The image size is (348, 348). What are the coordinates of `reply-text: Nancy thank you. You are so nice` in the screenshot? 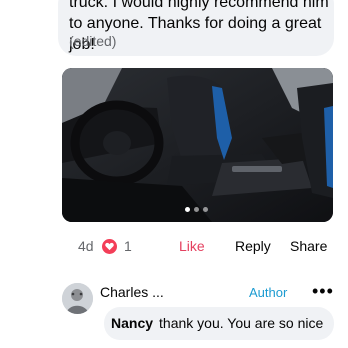 It's located at (217, 323).